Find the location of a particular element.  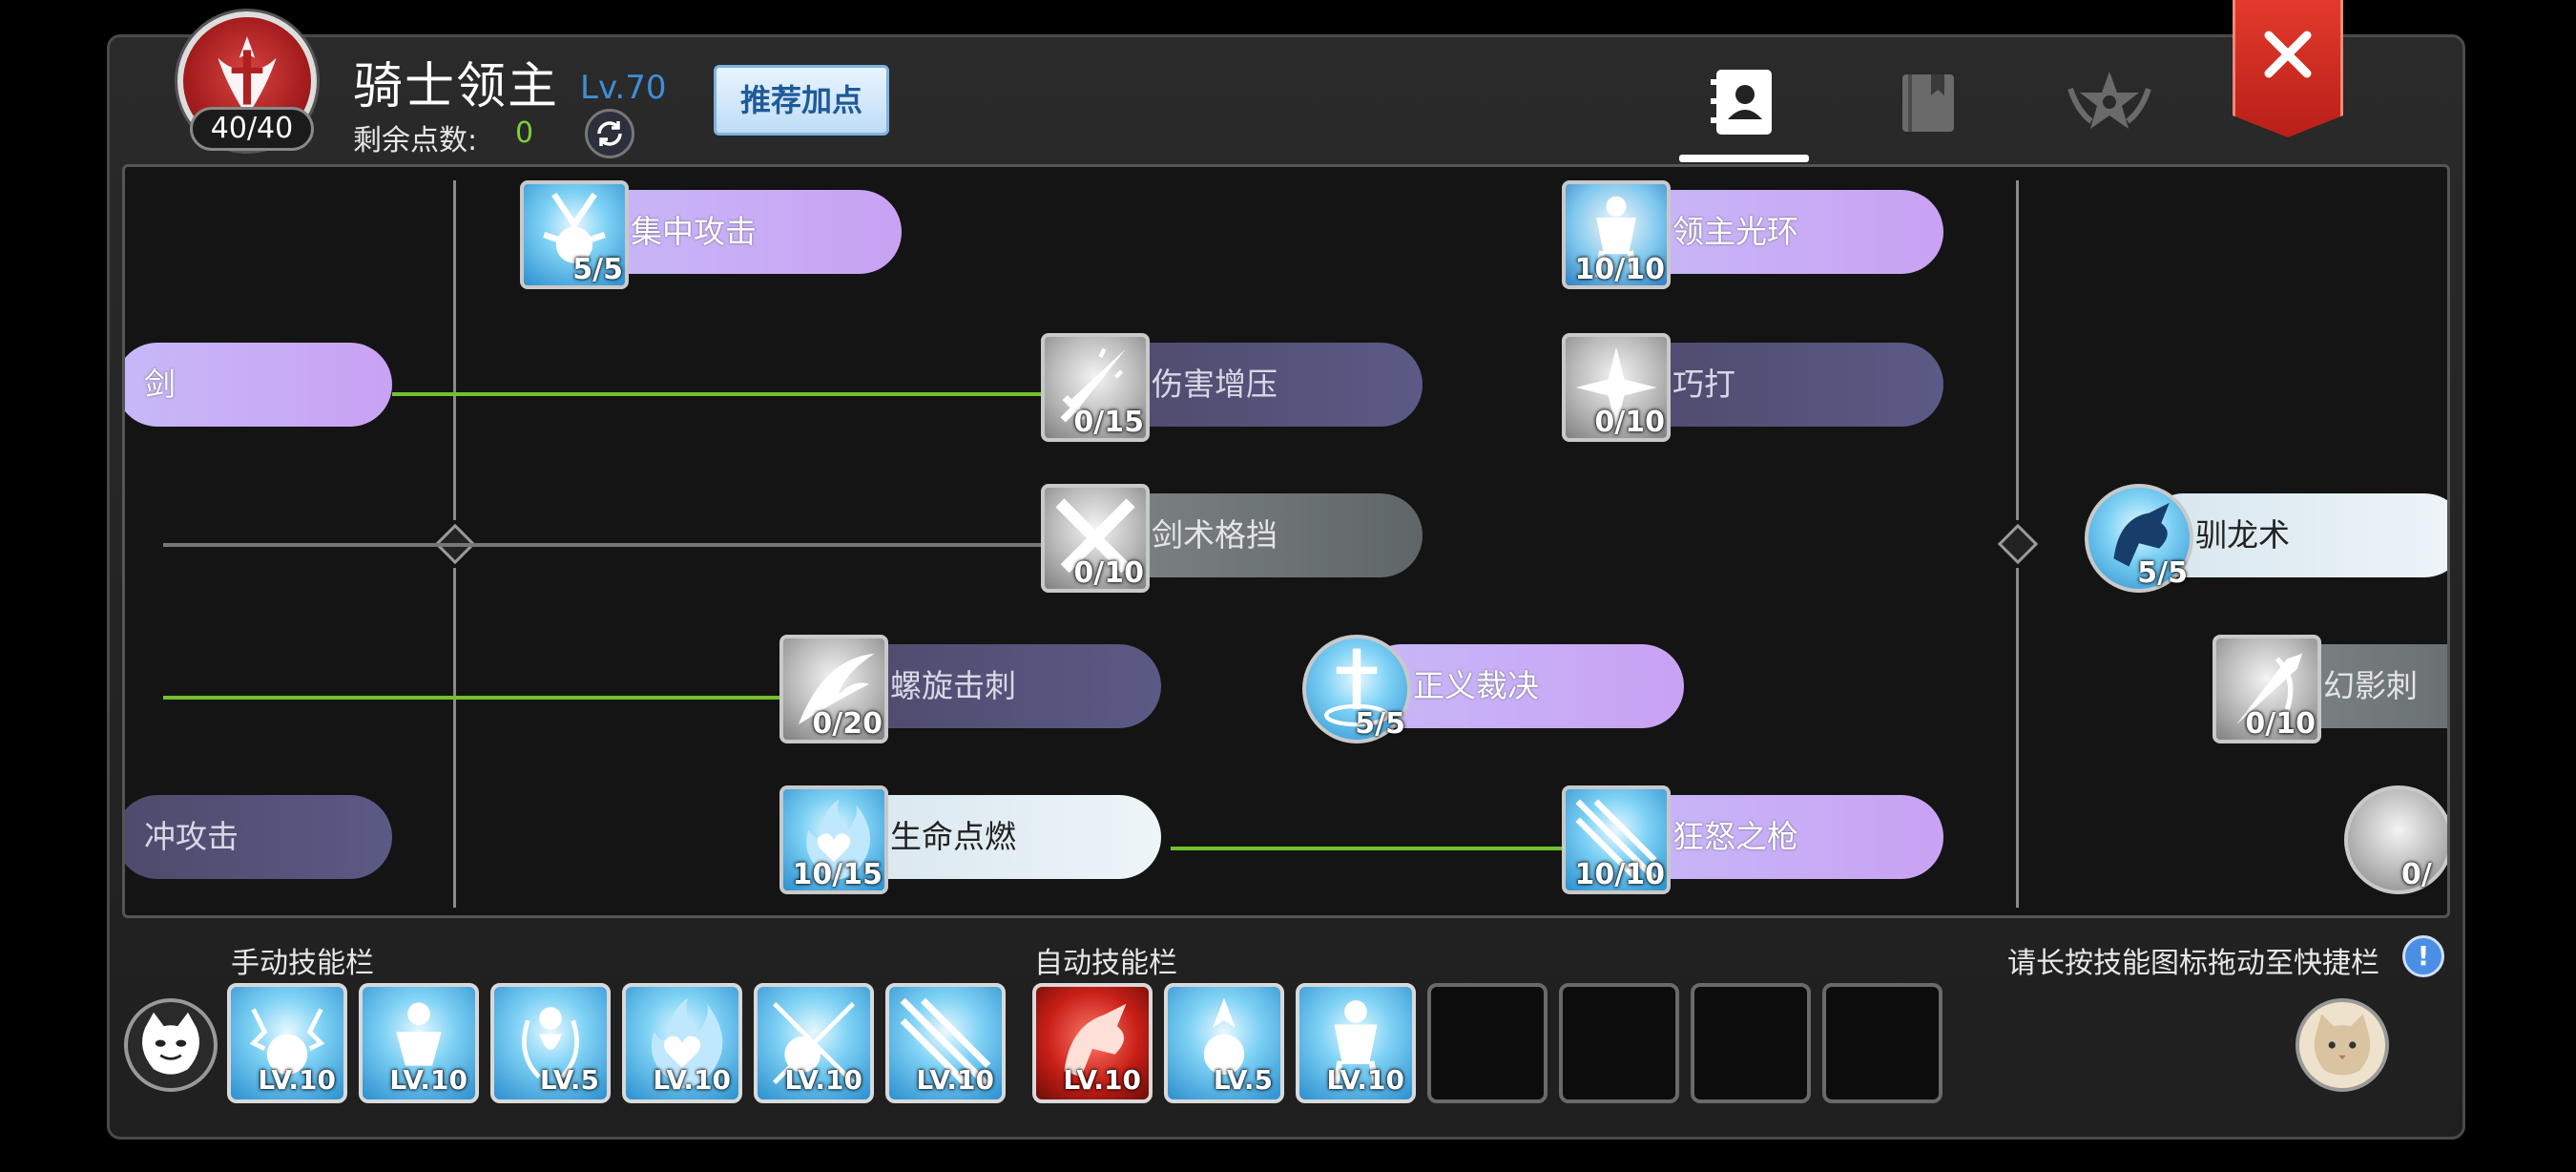

page-title: 骑士领主 is located at coordinates (456, 86).